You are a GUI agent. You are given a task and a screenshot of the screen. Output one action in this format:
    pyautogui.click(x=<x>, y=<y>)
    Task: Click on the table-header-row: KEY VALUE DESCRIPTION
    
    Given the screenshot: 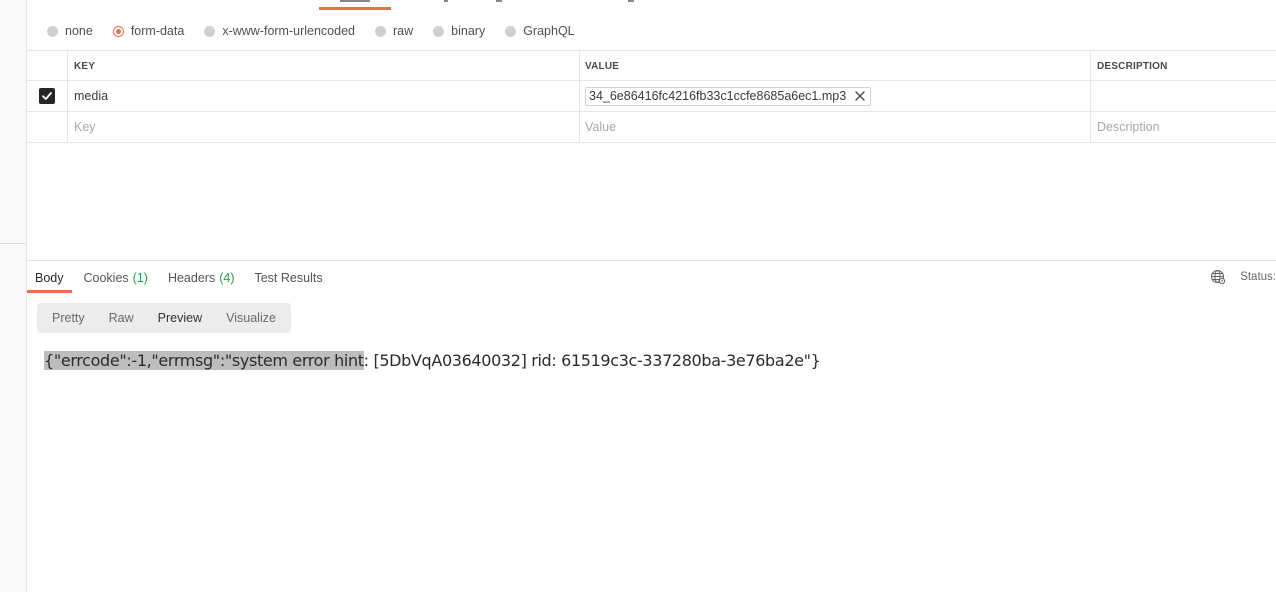 What is the action you would take?
    pyautogui.click(x=651, y=65)
    